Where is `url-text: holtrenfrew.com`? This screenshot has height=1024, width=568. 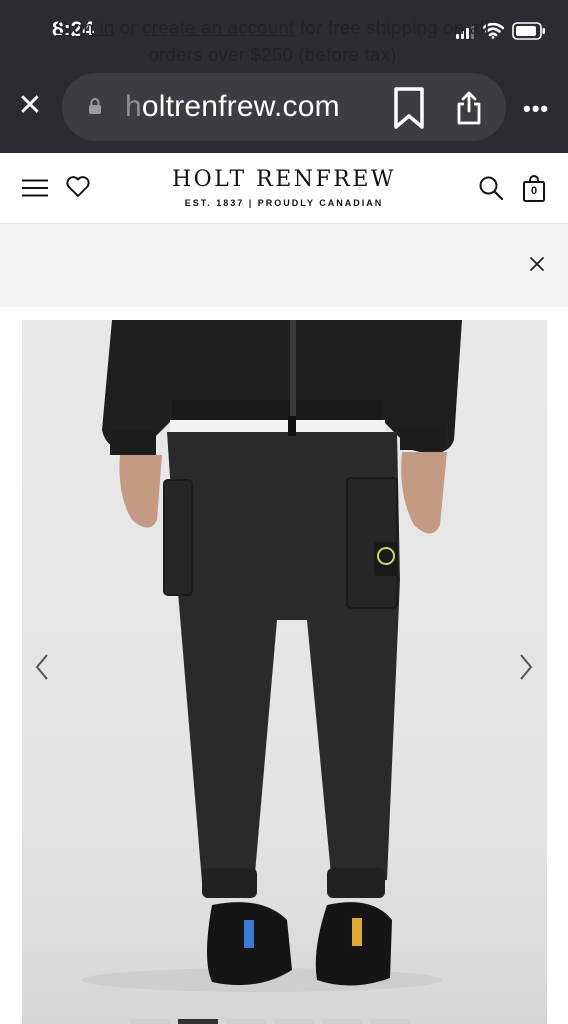
url-text: holtrenfrew.com is located at coordinates (232, 107).